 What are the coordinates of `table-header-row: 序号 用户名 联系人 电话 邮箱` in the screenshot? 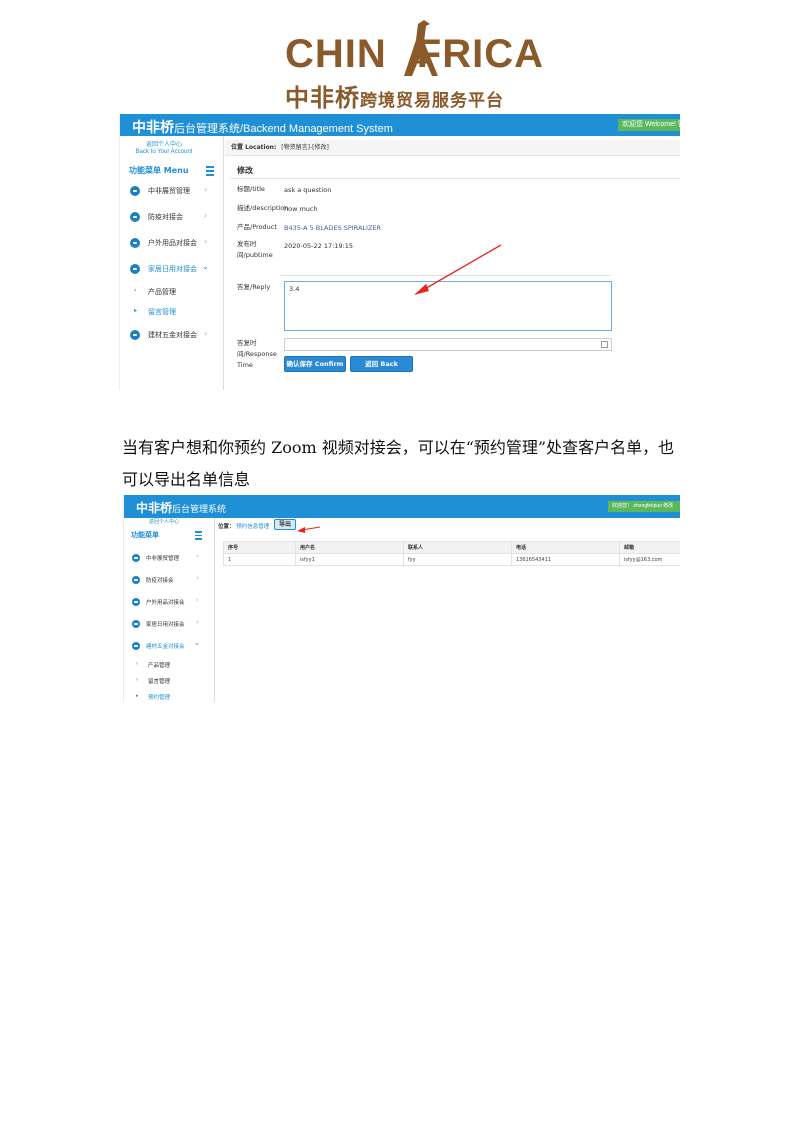 It's located at (451, 547).